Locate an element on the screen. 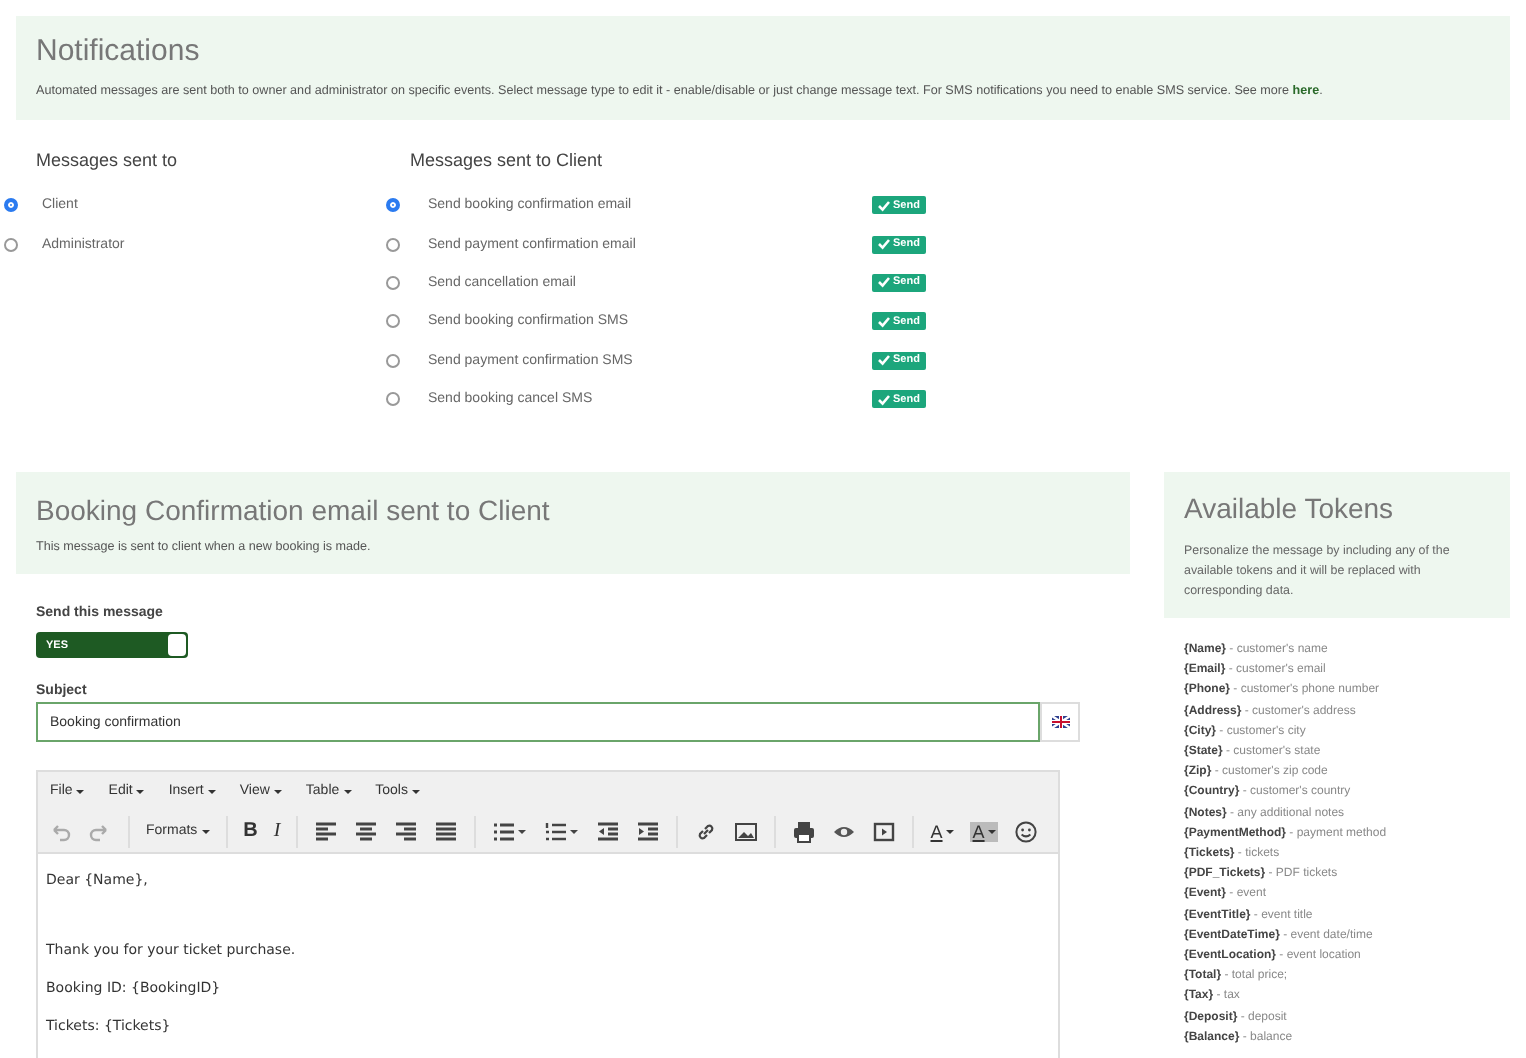 The width and height of the screenshot is (1526, 1058). justify-icon is located at coordinates (446, 831).